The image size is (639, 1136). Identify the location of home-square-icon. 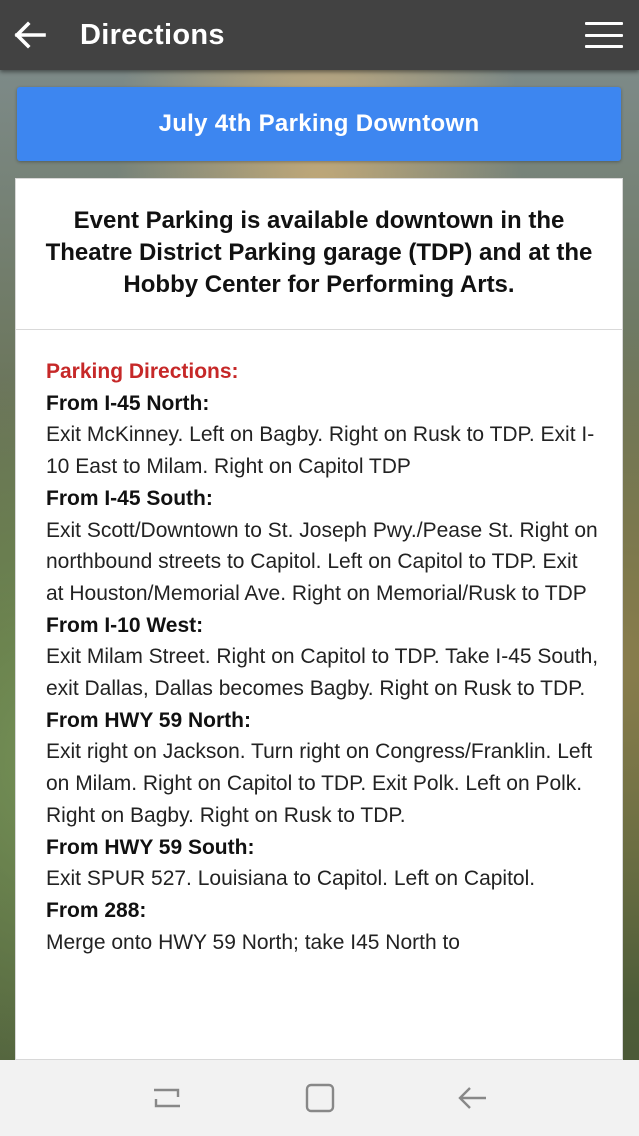
(319, 1098).